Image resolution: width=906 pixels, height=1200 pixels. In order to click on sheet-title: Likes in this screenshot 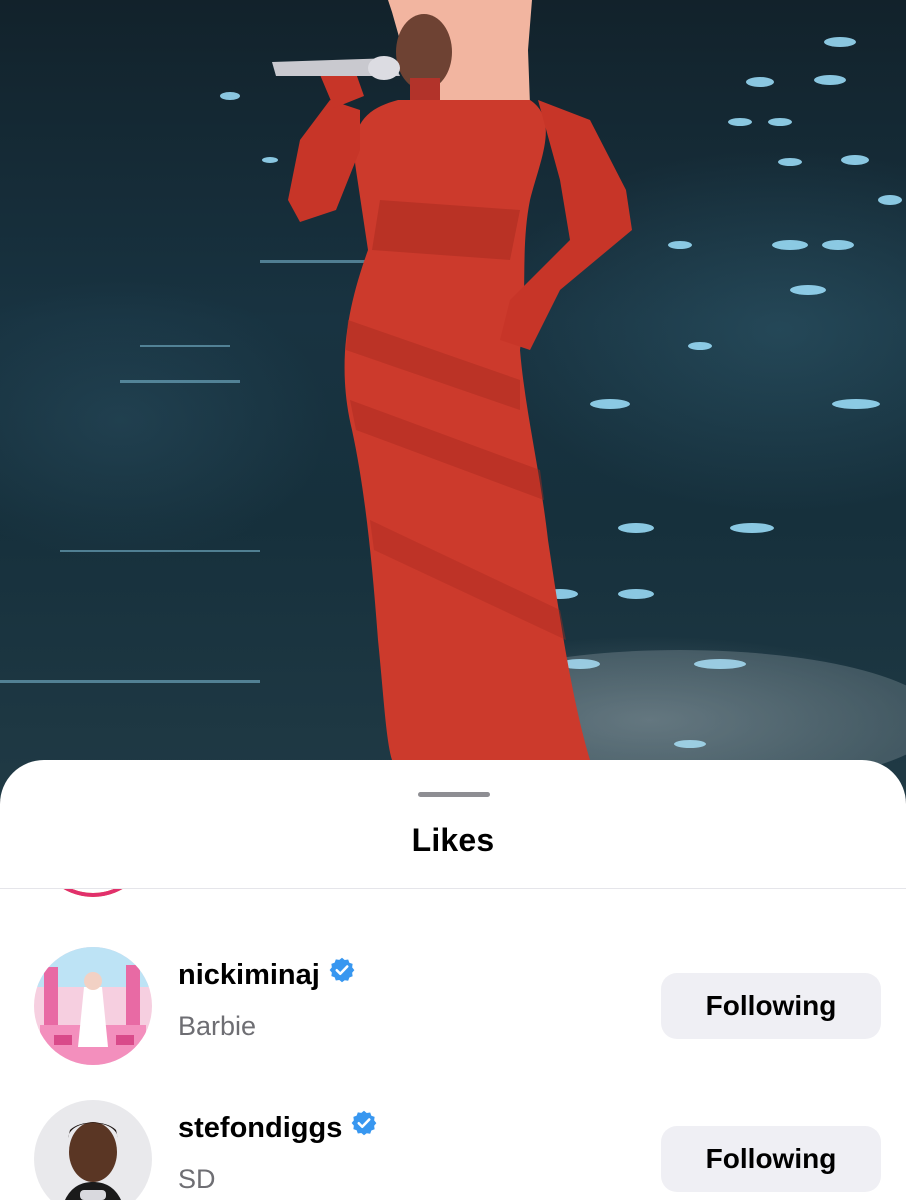, I will do `click(453, 840)`.